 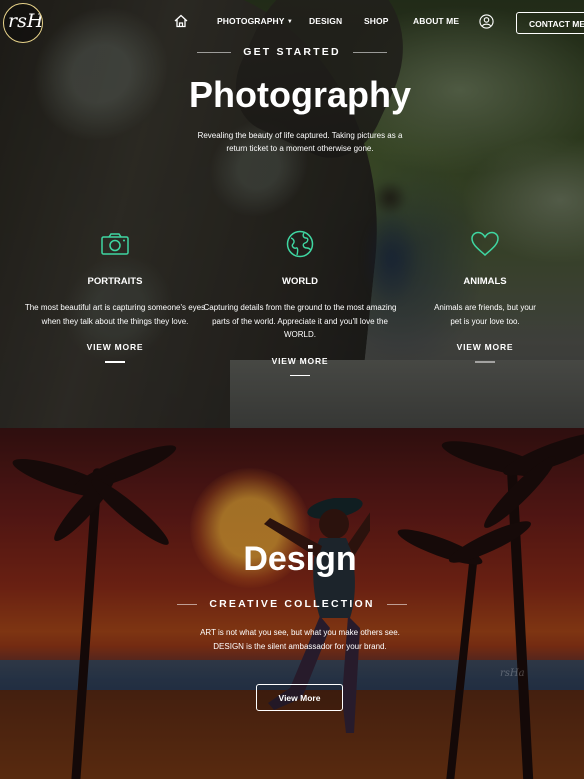 I want to click on user-icon, so click(x=486, y=21).